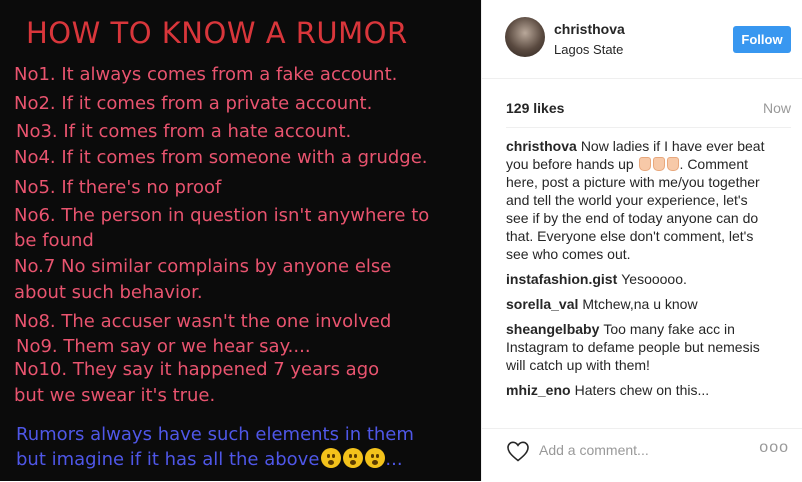 The width and height of the screenshot is (802, 482). I want to click on image-line: No2. If it comes from a private account., so click(193, 103).